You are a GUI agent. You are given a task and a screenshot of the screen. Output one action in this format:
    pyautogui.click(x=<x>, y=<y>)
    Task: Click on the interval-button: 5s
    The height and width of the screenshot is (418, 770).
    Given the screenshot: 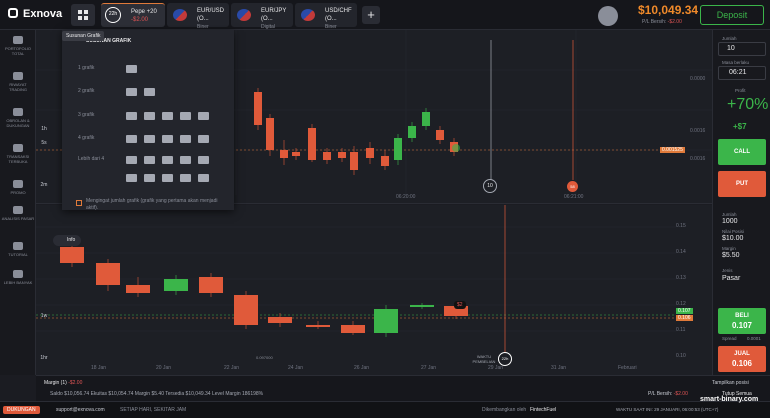 What is the action you would take?
    pyautogui.click(x=44, y=143)
    